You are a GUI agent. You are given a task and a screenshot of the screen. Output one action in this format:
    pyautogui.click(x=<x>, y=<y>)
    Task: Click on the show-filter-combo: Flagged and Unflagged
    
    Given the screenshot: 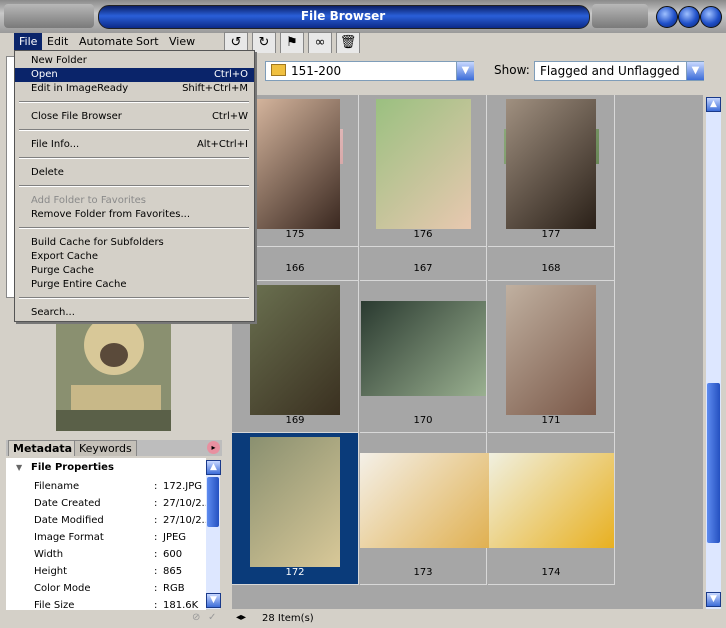 What is the action you would take?
    pyautogui.click(x=619, y=71)
    